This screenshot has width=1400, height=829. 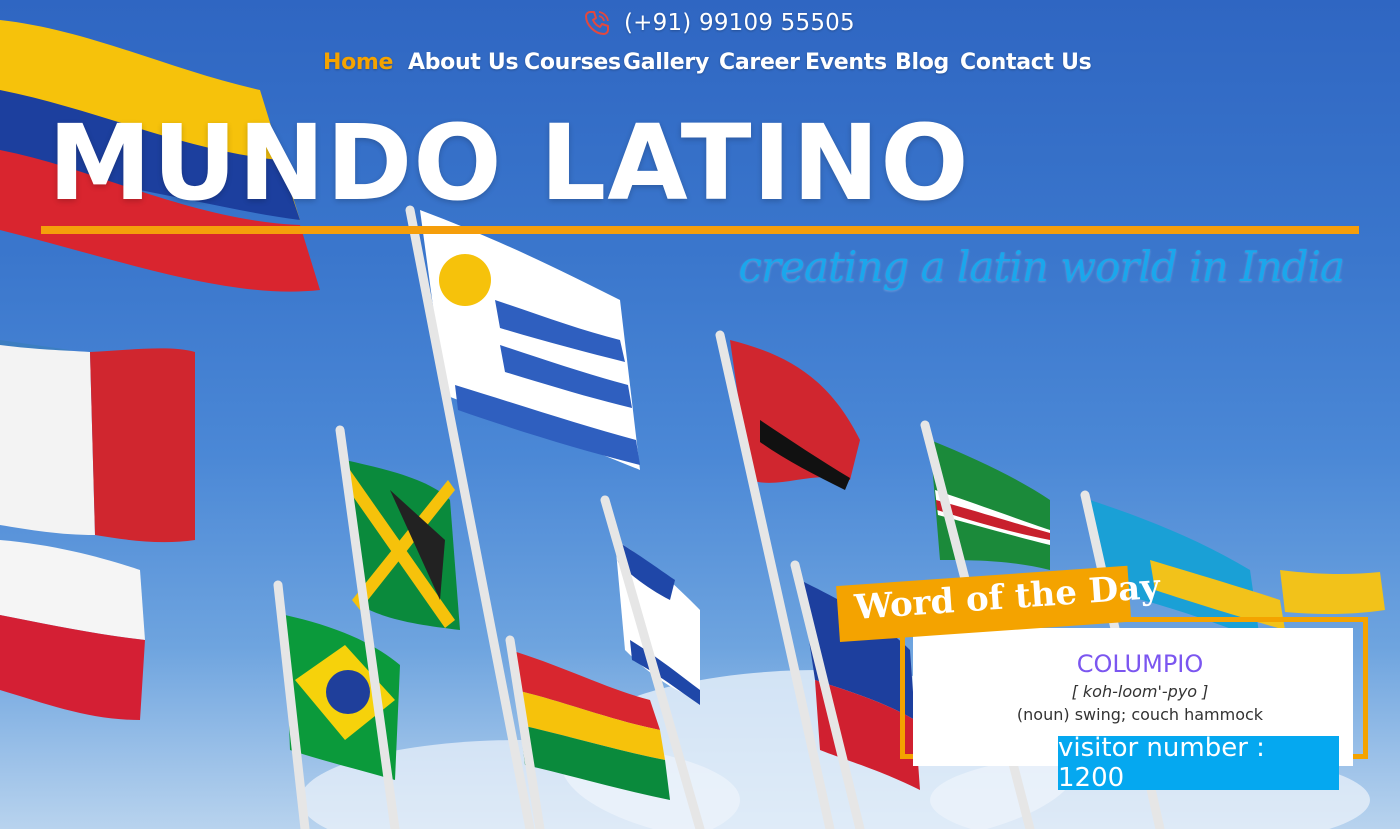 What do you see at coordinates (739, 23) in the screenshot?
I see `phone-number: (+91) 99109 55505` at bounding box center [739, 23].